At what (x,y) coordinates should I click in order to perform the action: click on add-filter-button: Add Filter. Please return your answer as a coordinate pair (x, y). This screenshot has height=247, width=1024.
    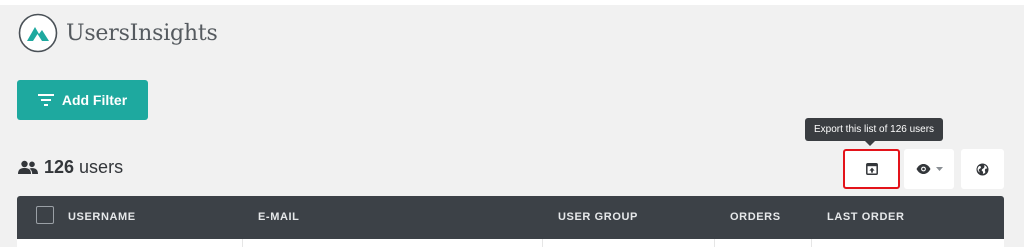
    Looking at the image, I should click on (82, 100).